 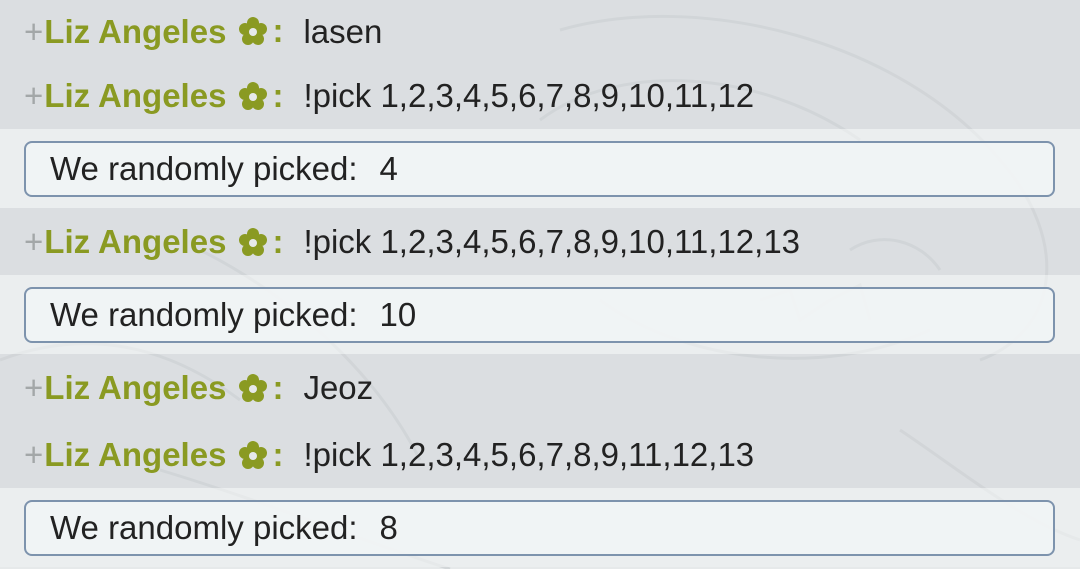 I want to click on pick-result-box: We randomly picked: 8, so click(x=539, y=527).